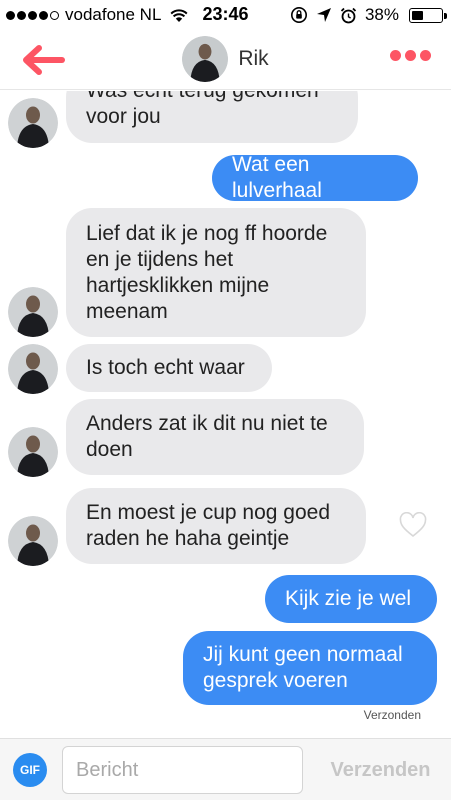 The height and width of the screenshot is (800, 451). Describe the element at coordinates (207, 436) in the screenshot. I see `message-text: Anders zat ik dit nu niet te doen` at that location.